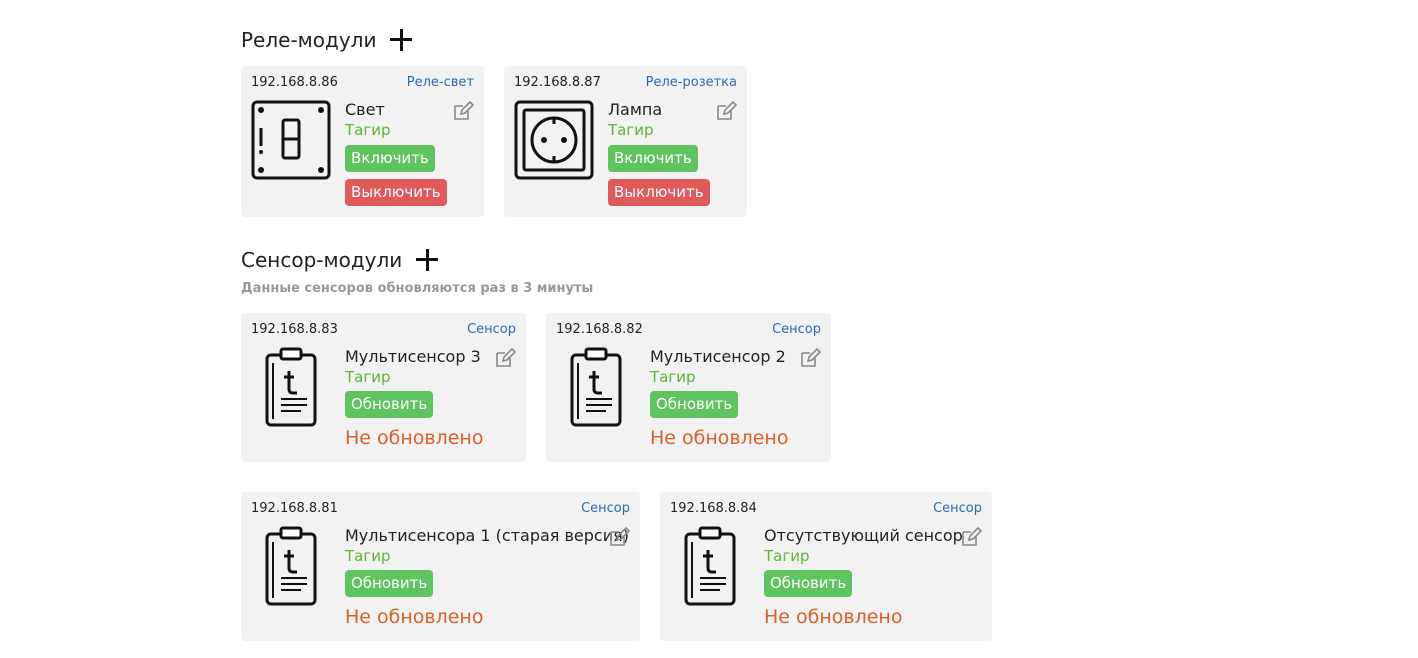  Describe the element at coordinates (691, 82) in the screenshot. I see `device-type-link: Реле-розетка` at that location.